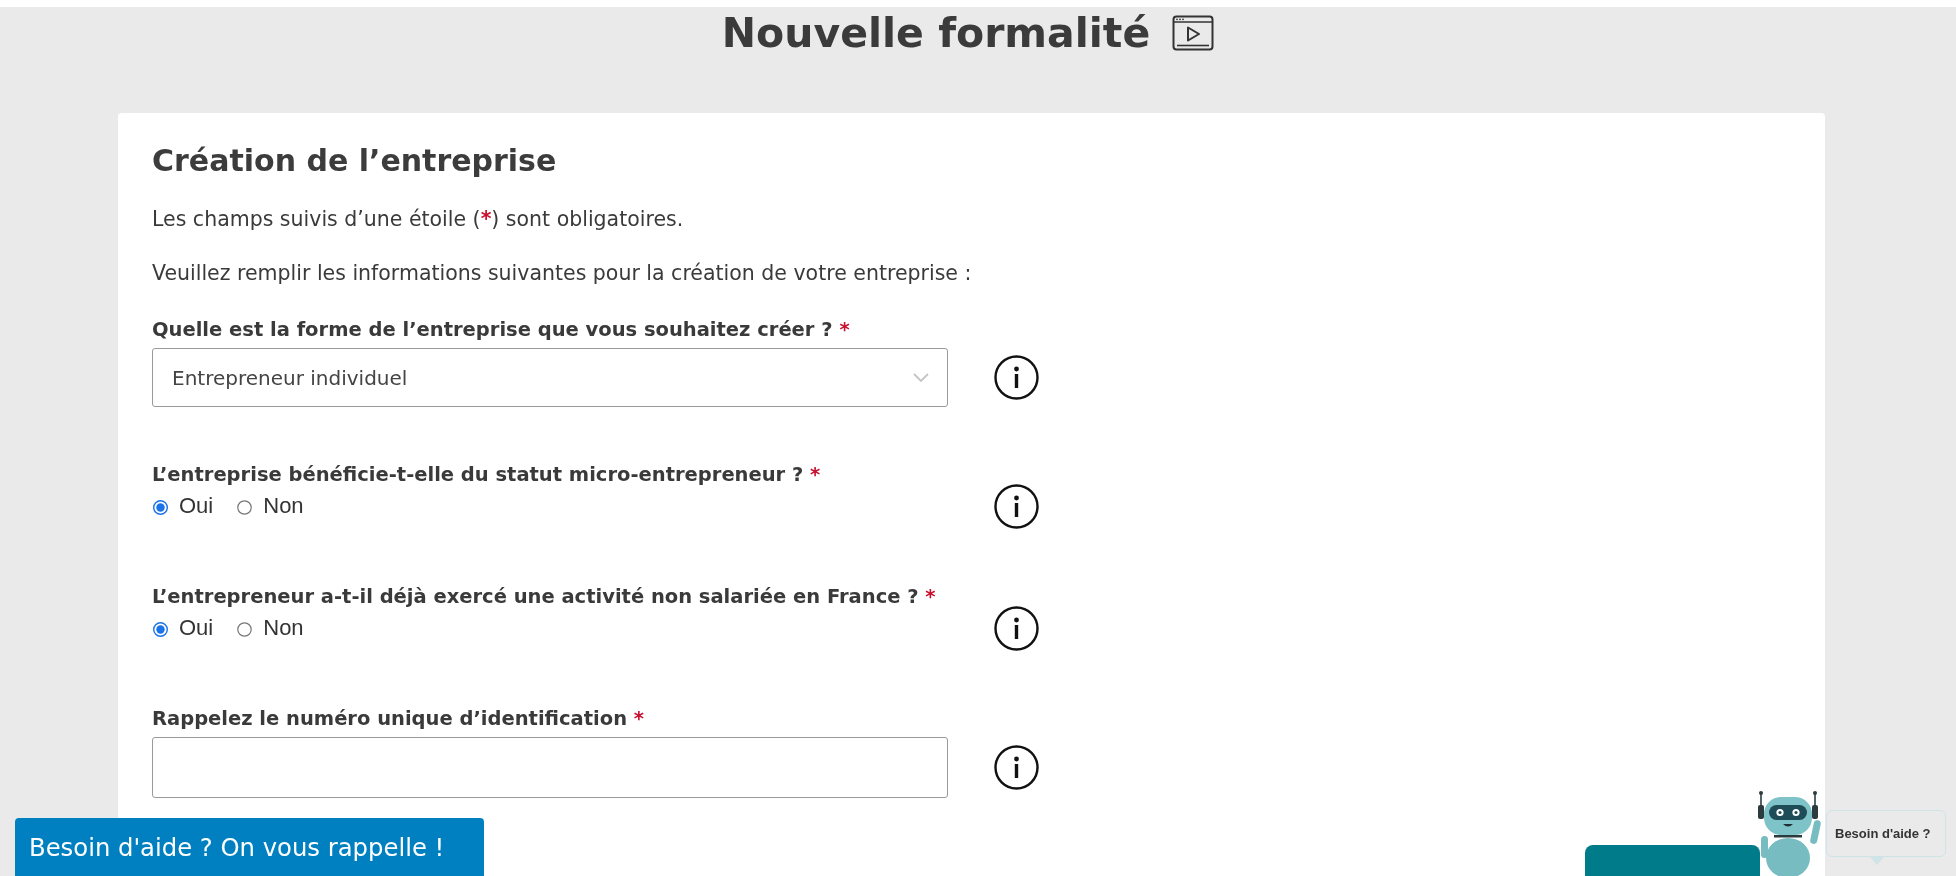  Describe the element at coordinates (249, 847) in the screenshot. I see `callback-button: Besoin d'aide ? On vous rappelle !` at that location.